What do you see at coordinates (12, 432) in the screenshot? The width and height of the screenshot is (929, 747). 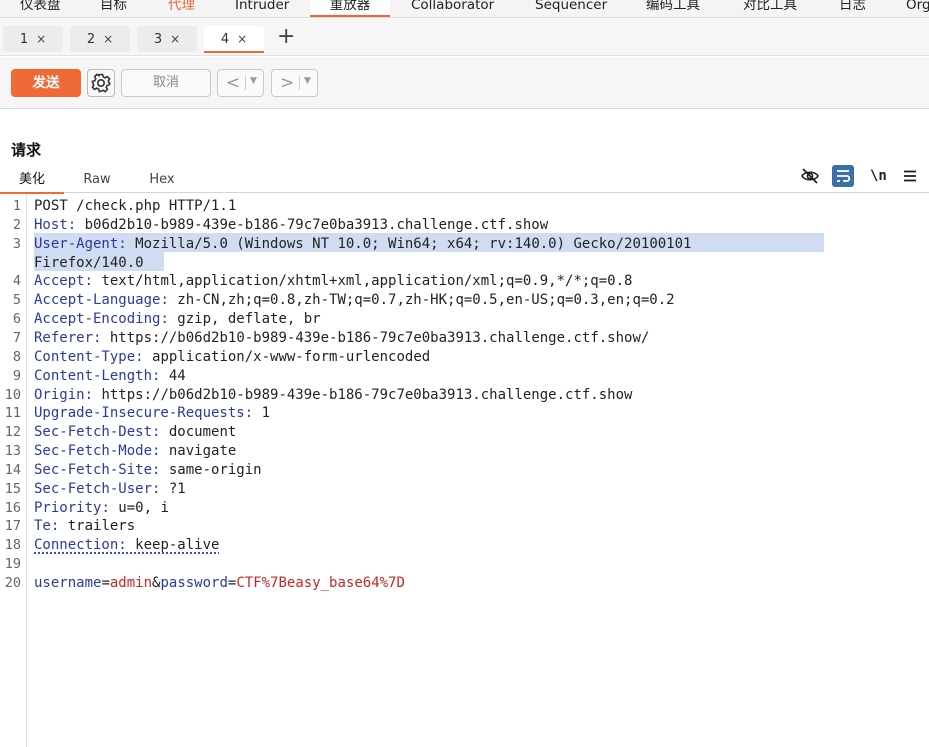 I see `line-number: 12` at bounding box center [12, 432].